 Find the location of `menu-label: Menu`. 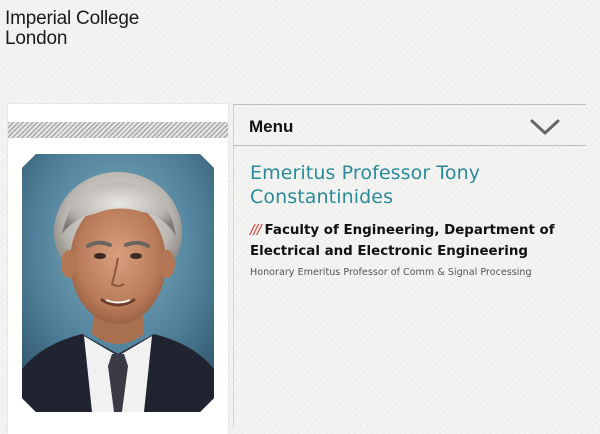

menu-label: Menu is located at coordinates (271, 126).